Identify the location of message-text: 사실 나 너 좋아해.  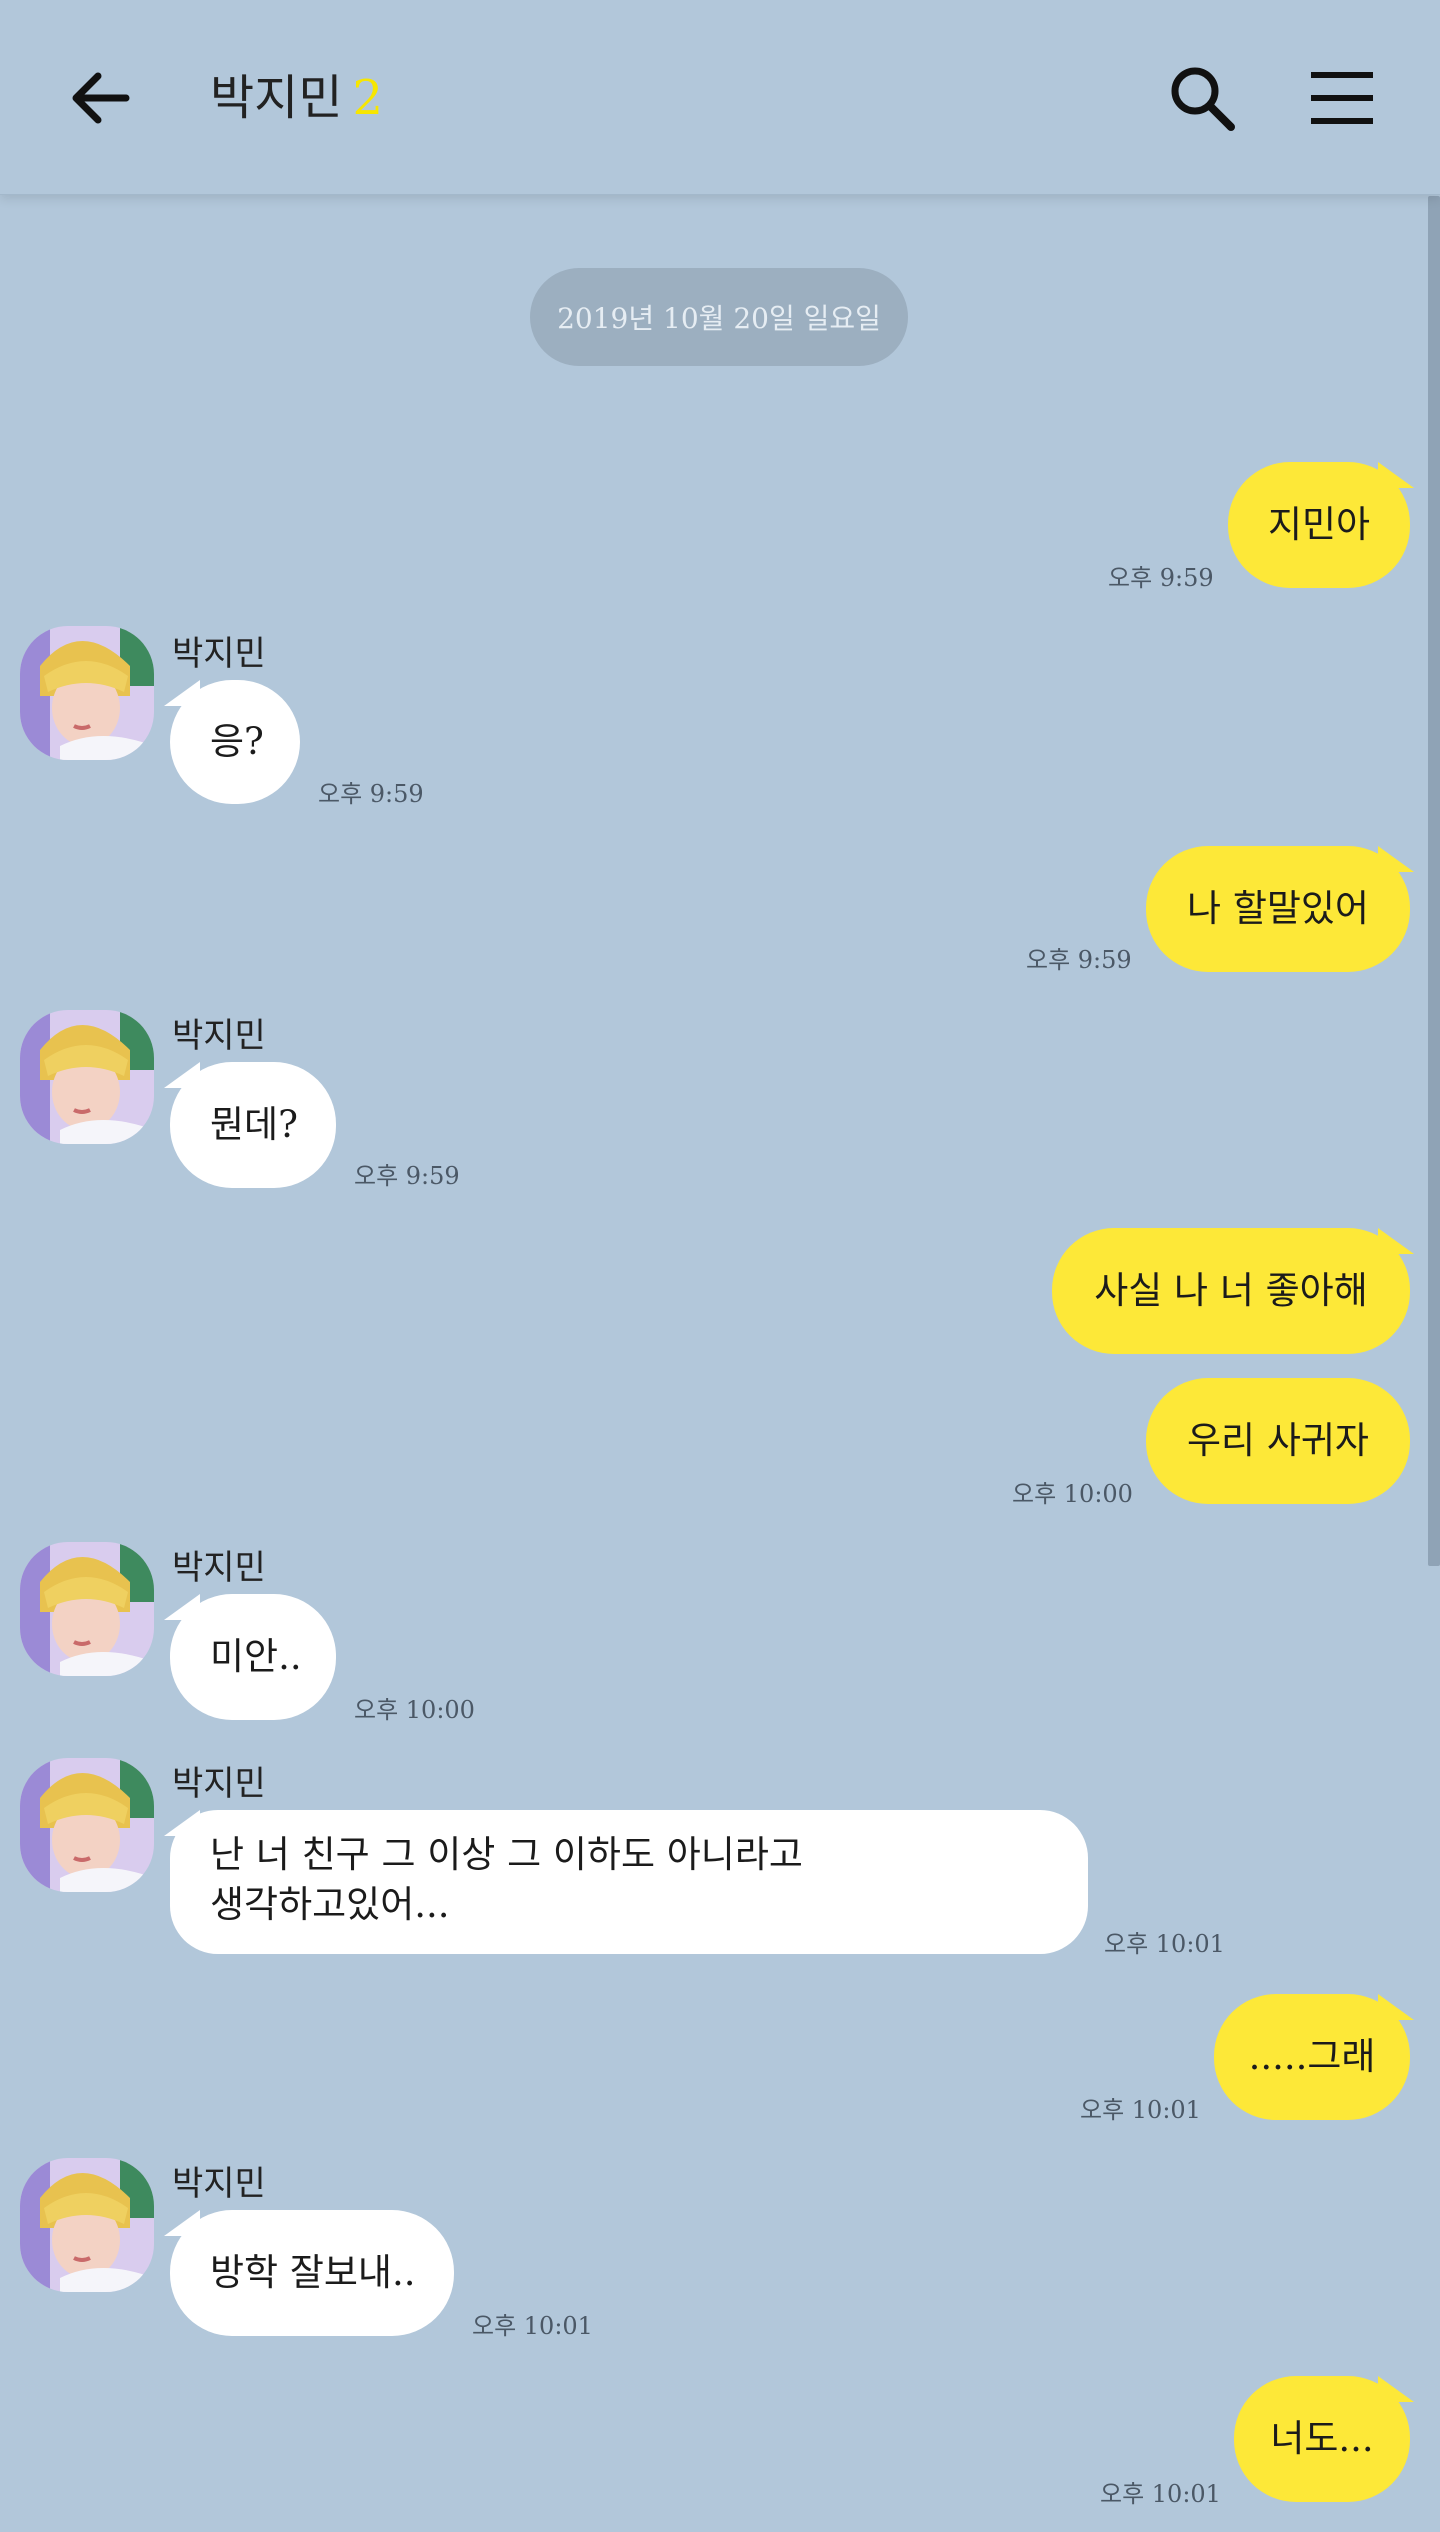
(1231, 1290).